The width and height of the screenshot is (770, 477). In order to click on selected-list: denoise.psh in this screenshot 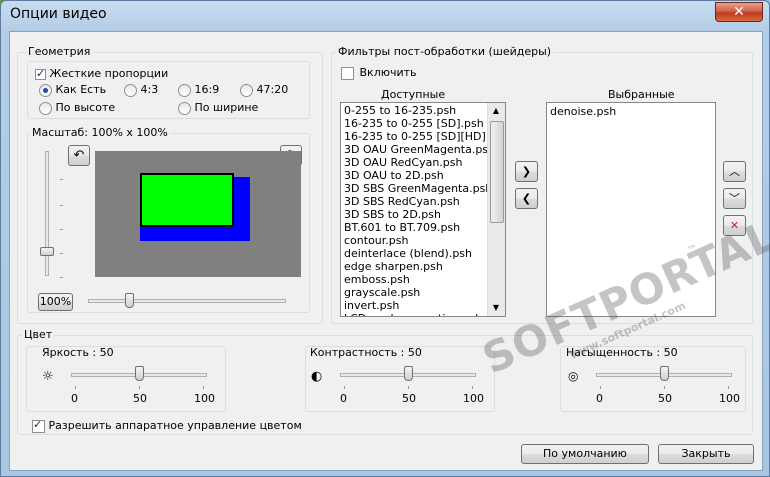, I will do `click(631, 209)`.